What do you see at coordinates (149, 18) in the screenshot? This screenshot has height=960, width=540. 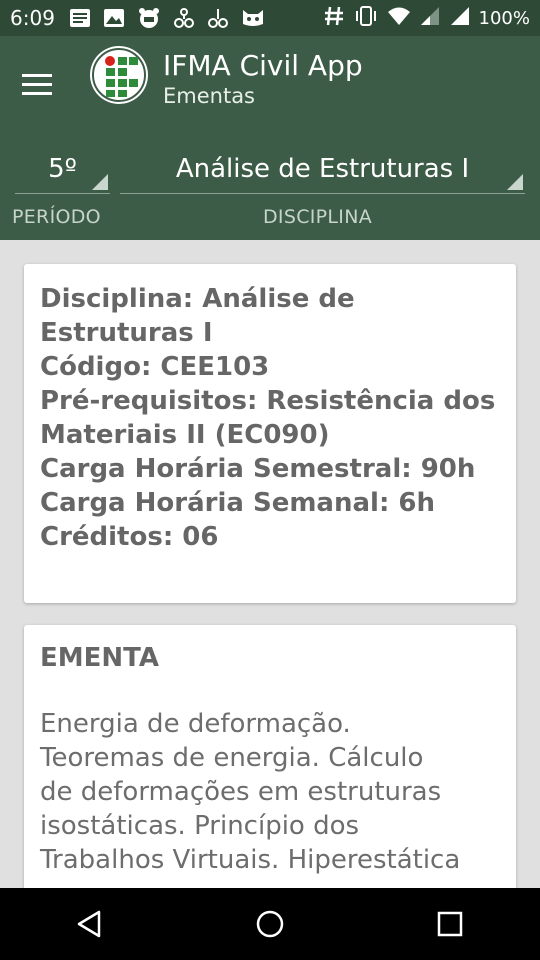 I see `badge-icon` at bounding box center [149, 18].